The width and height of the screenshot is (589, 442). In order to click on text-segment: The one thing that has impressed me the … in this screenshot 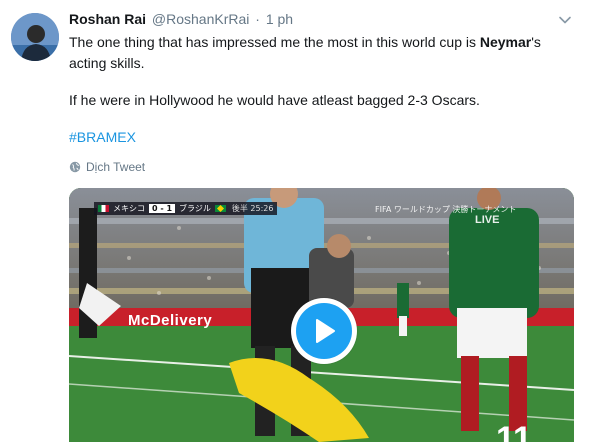, I will do `click(274, 42)`.